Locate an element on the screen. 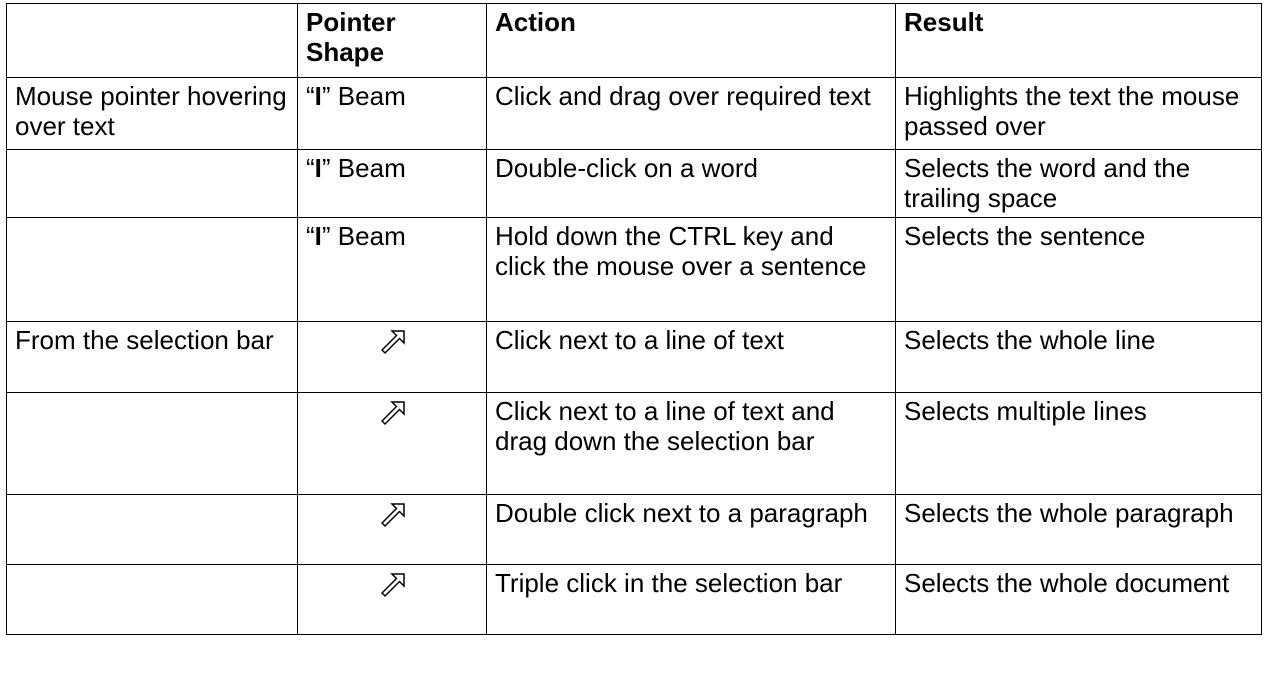  result-cell: Selects the whole paragraph is located at coordinates (1078, 529).